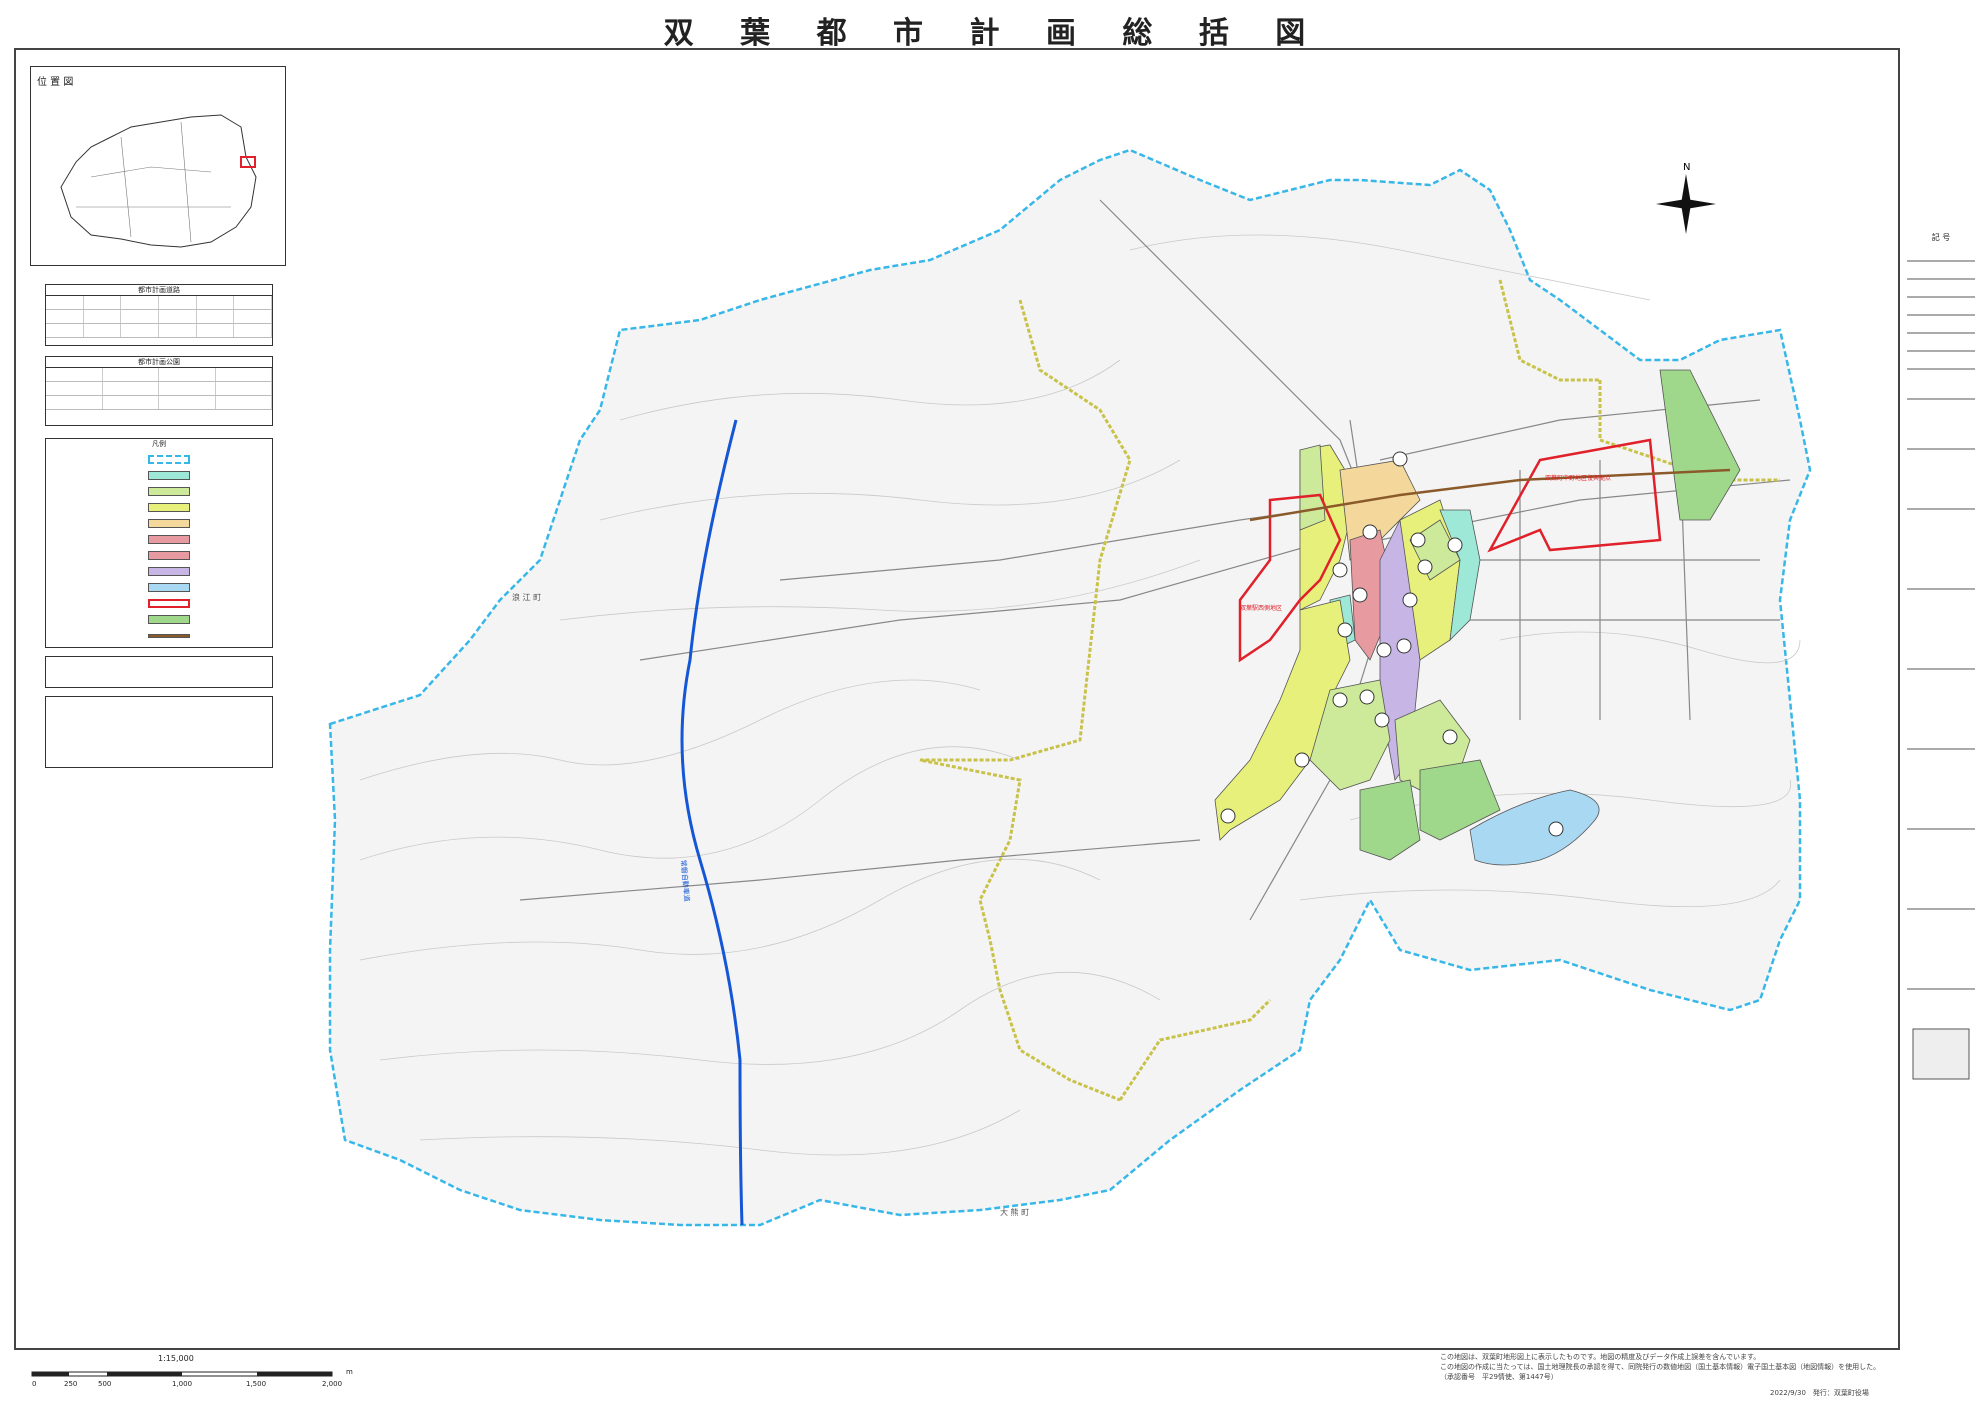 Image resolution: width=1987 pixels, height=1403 pixels. I want to click on inset-prefecture-map, so click(158, 181).